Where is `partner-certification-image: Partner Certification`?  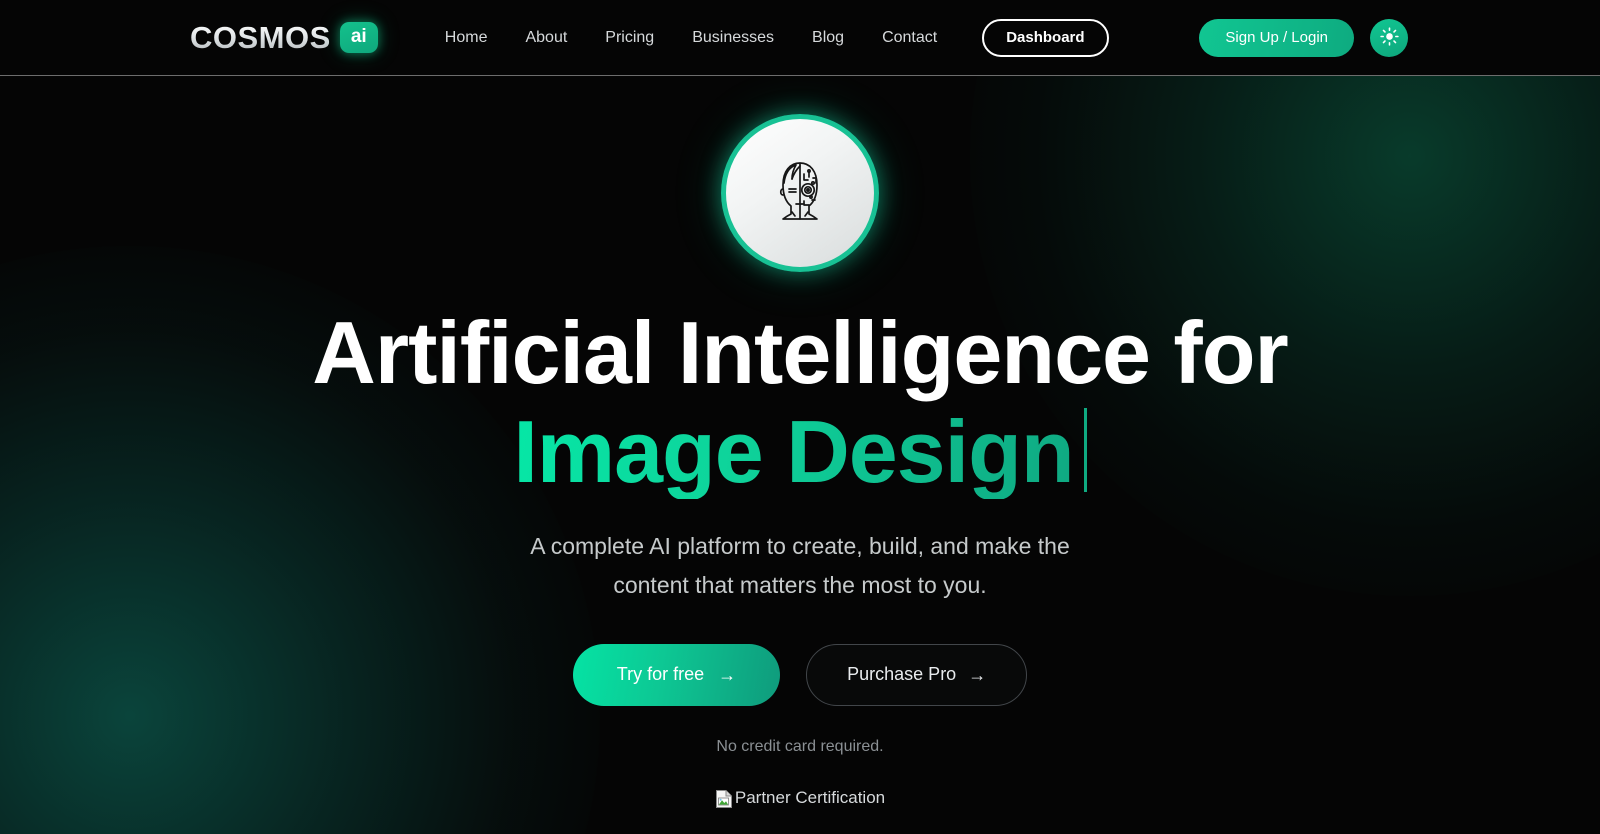
partner-certification-image: Partner Certification is located at coordinates (800, 798).